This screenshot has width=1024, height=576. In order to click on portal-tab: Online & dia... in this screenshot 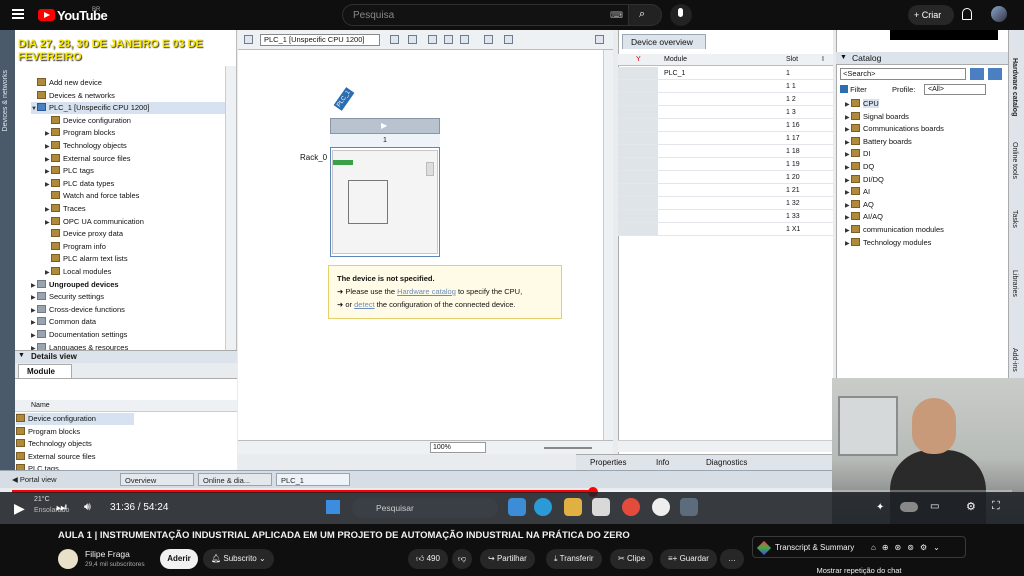, I will do `click(235, 479)`.